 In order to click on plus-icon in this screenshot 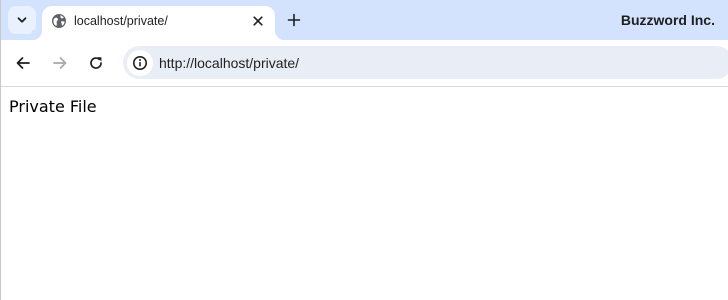, I will do `click(294, 20)`.